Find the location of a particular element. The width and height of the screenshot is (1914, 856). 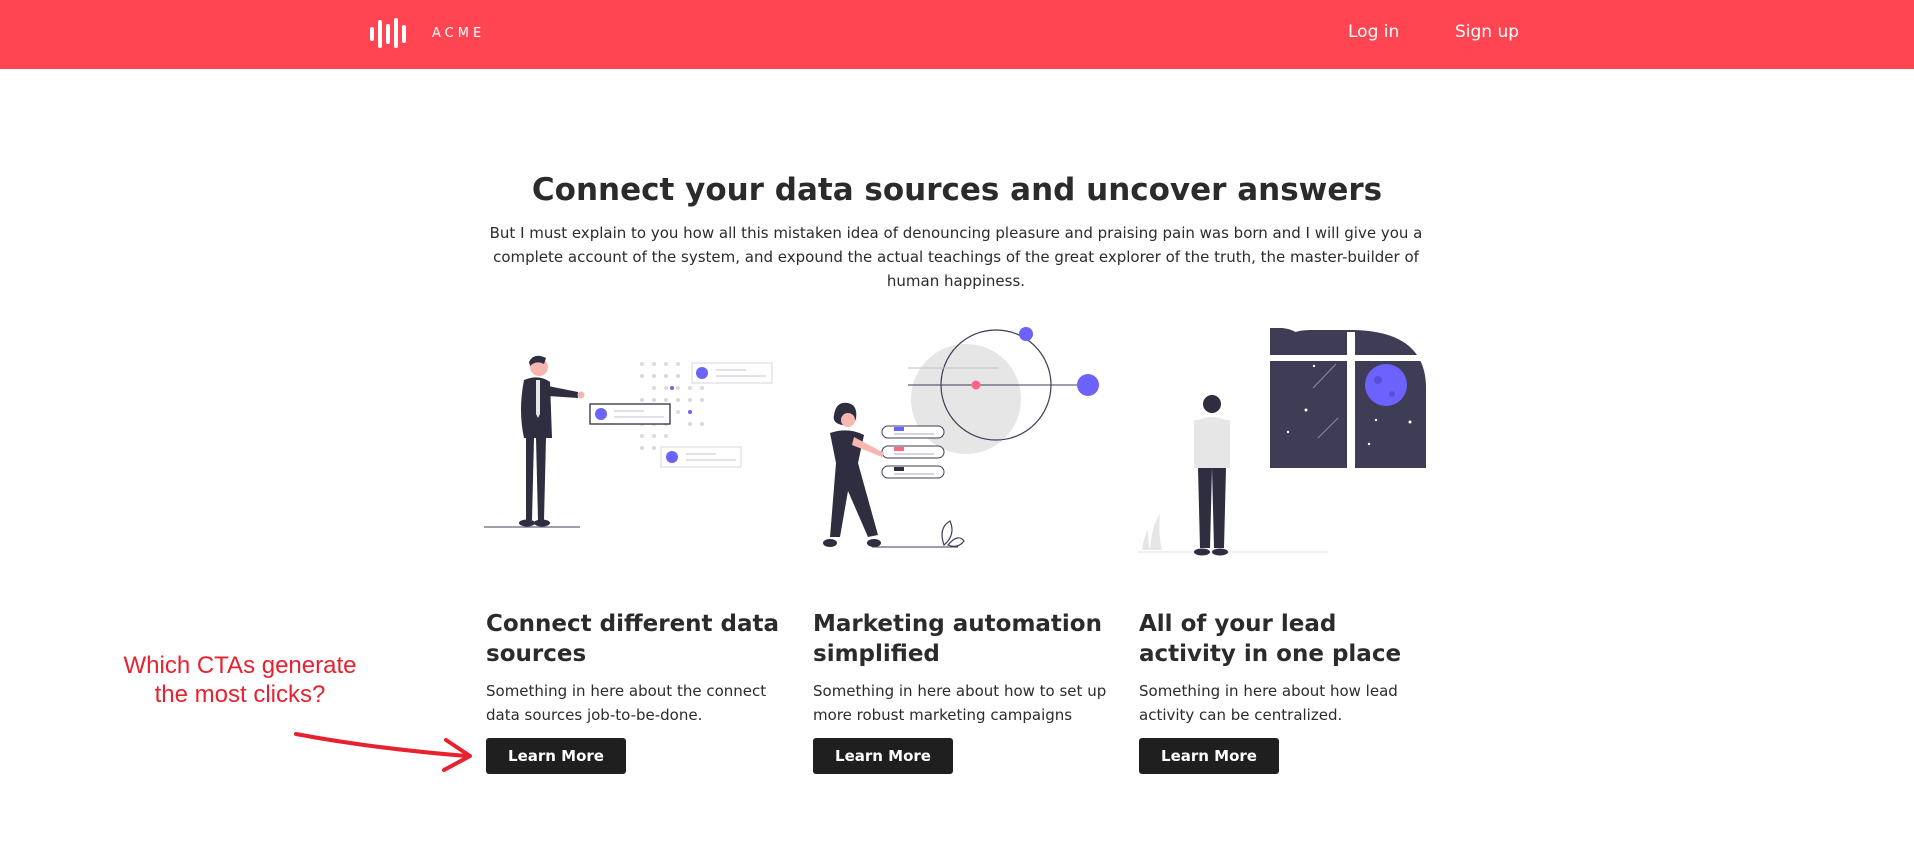

data-sources-illustration is located at coordinates (628, 441).